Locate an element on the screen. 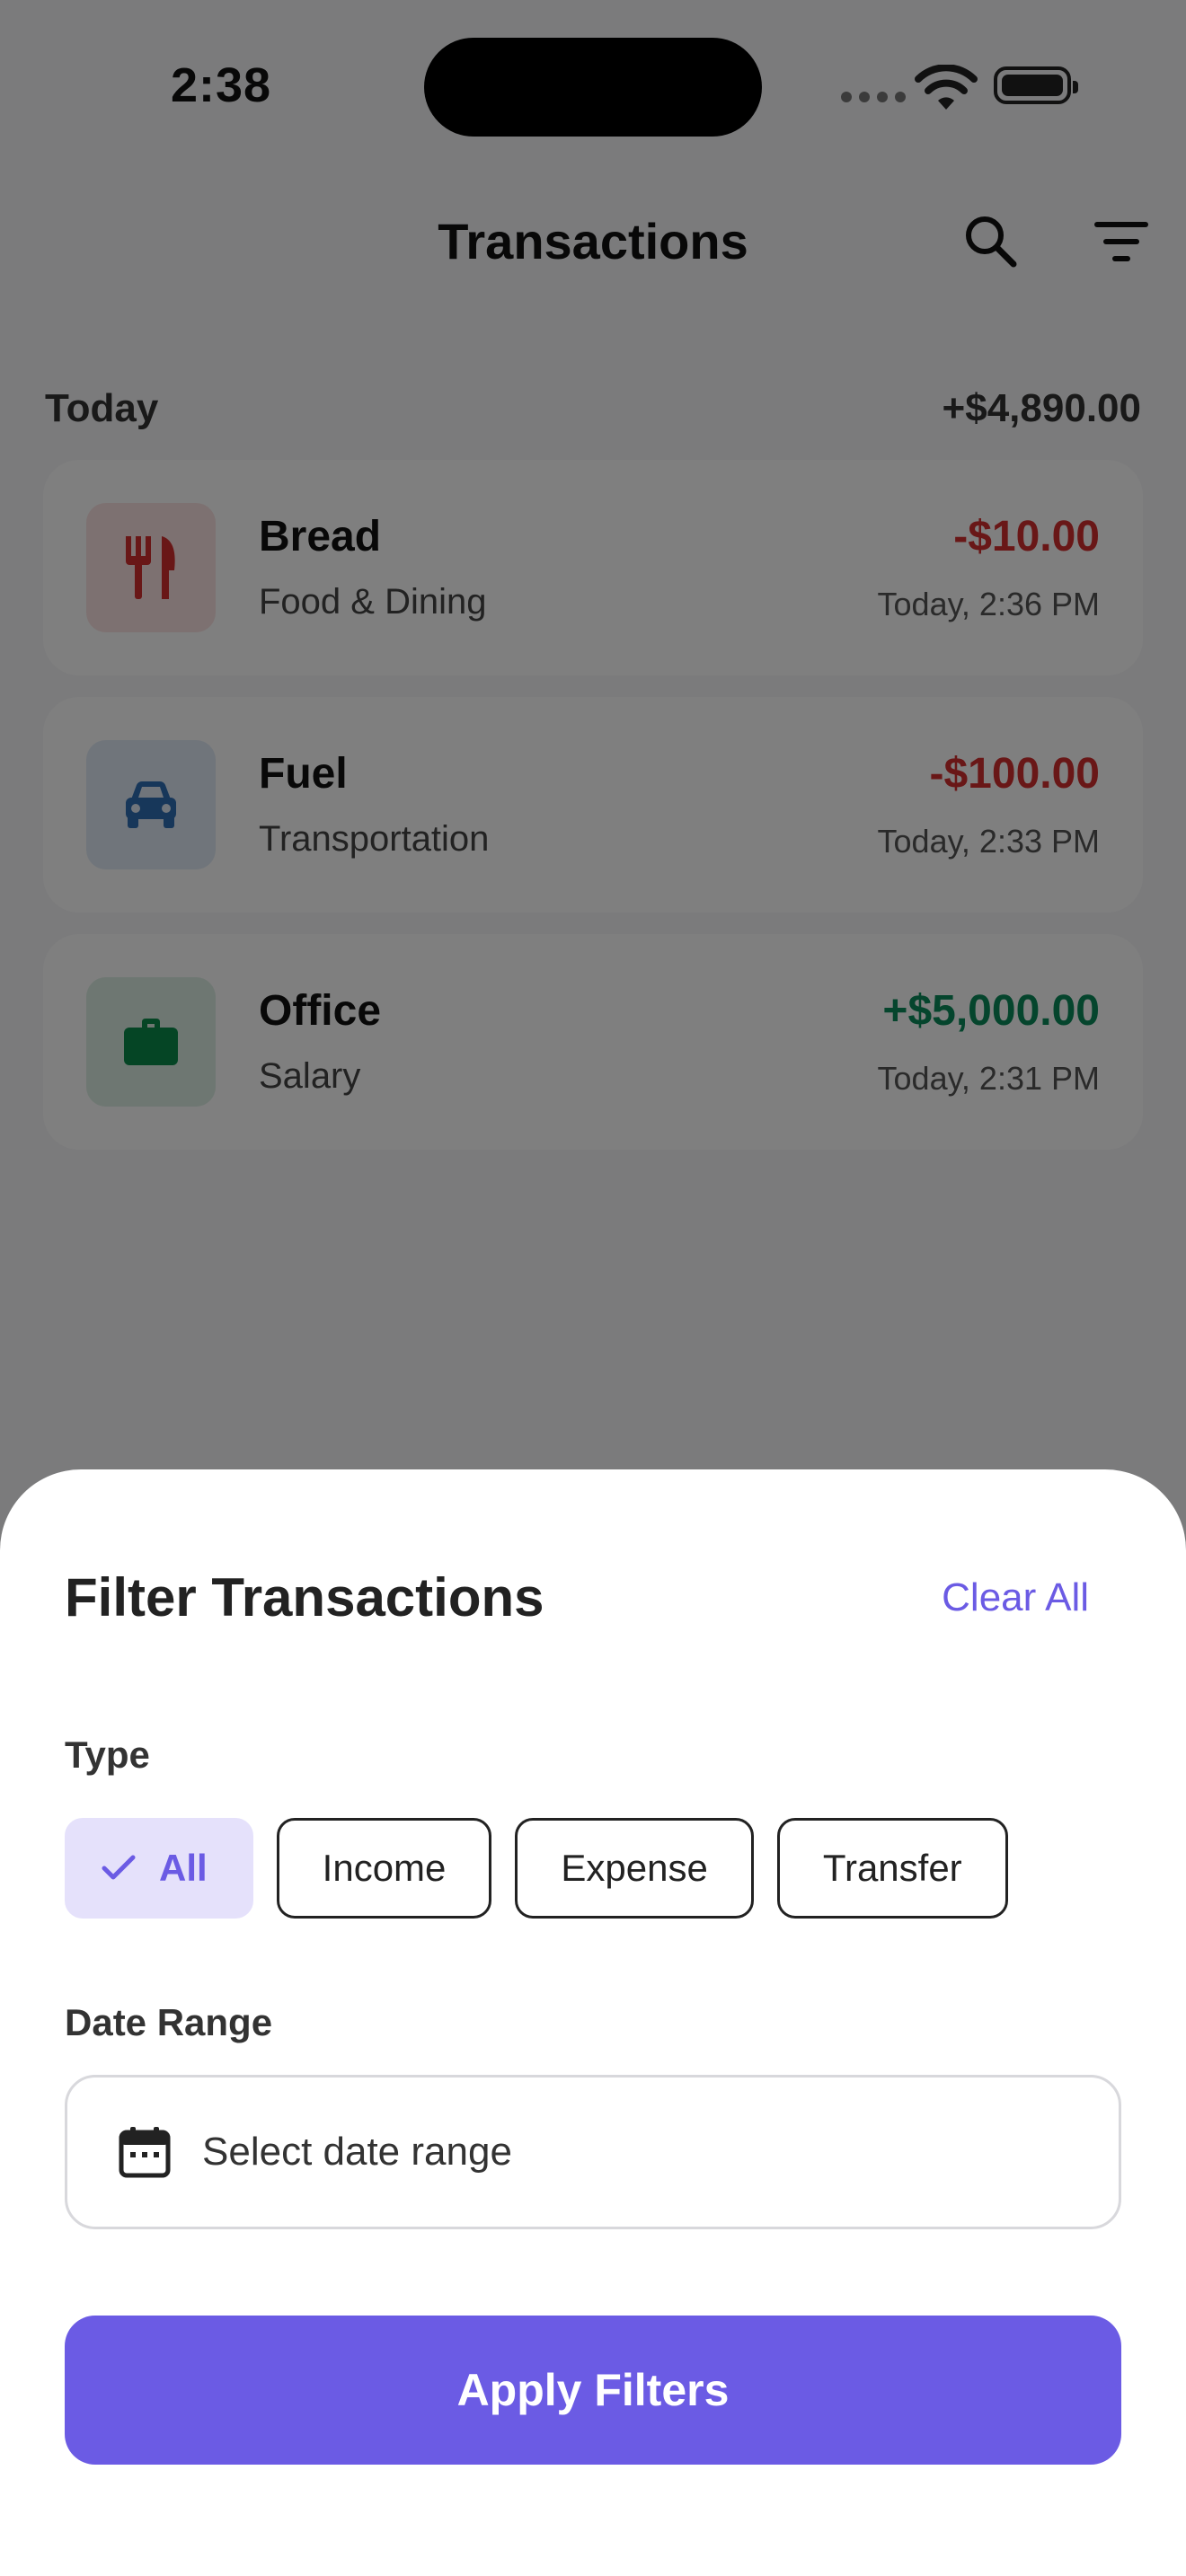  chip-label: Expense is located at coordinates (634, 1868).